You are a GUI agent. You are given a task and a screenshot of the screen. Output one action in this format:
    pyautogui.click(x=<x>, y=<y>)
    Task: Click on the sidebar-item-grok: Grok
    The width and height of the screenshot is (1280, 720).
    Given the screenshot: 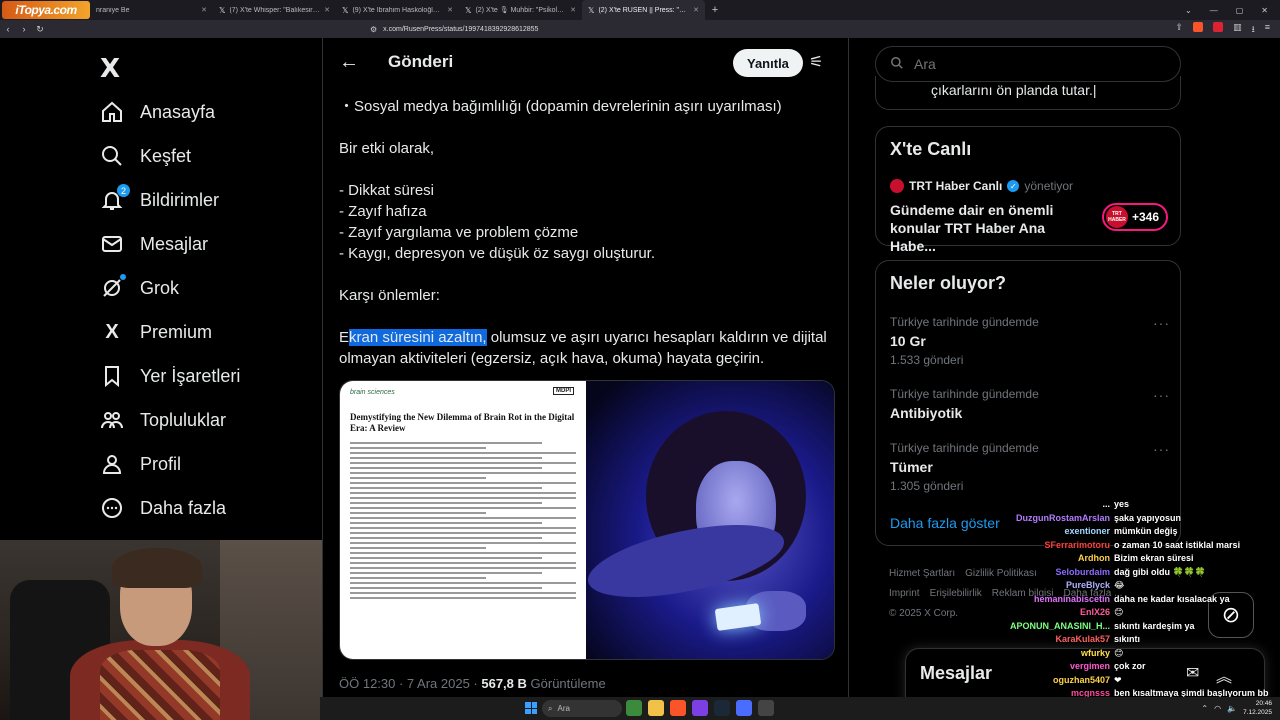 What is the action you would take?
    pyautogui.click(x=139, y=288)
    